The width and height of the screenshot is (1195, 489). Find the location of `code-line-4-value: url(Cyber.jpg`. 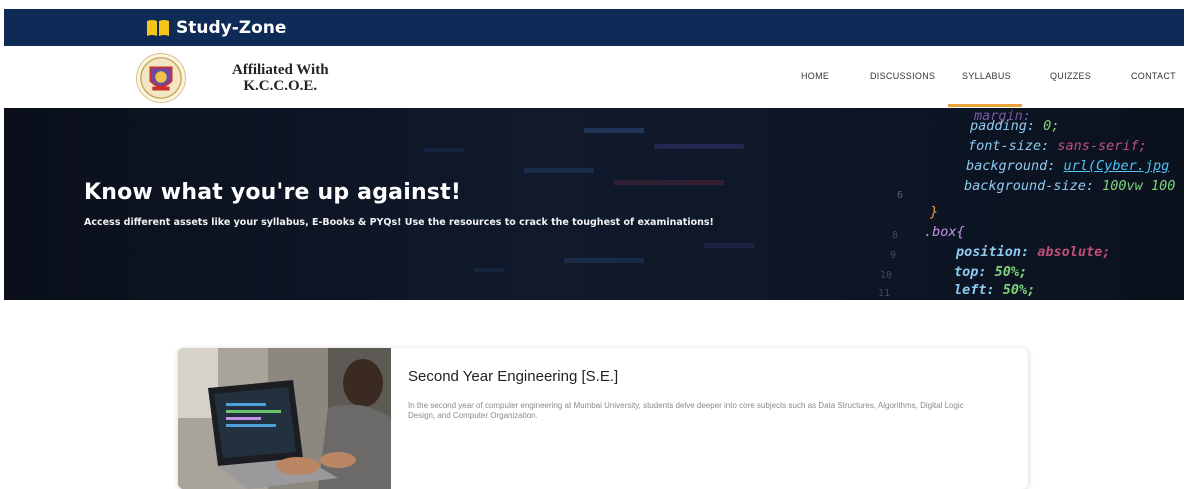

code-line-4-value: url(Cyber.jpg is located at coordinates (1116, 166).